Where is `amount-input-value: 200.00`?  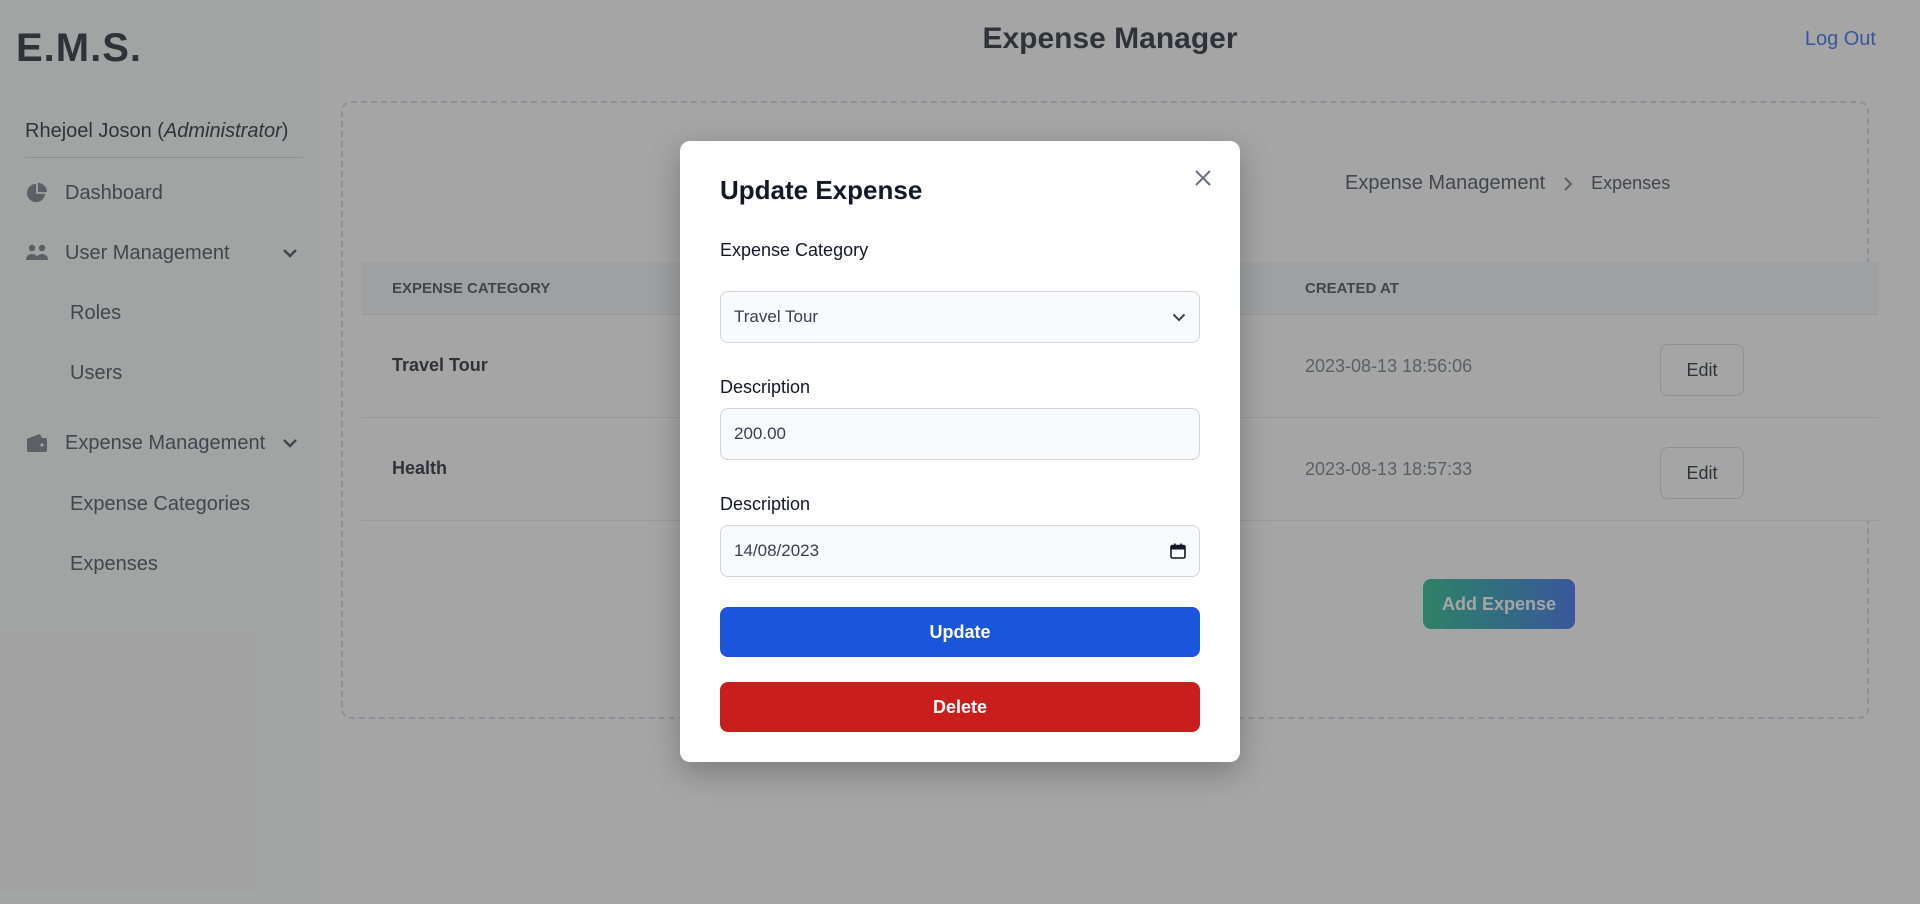 amount-input-value: 200.00 is located at coordinates (760, 433).